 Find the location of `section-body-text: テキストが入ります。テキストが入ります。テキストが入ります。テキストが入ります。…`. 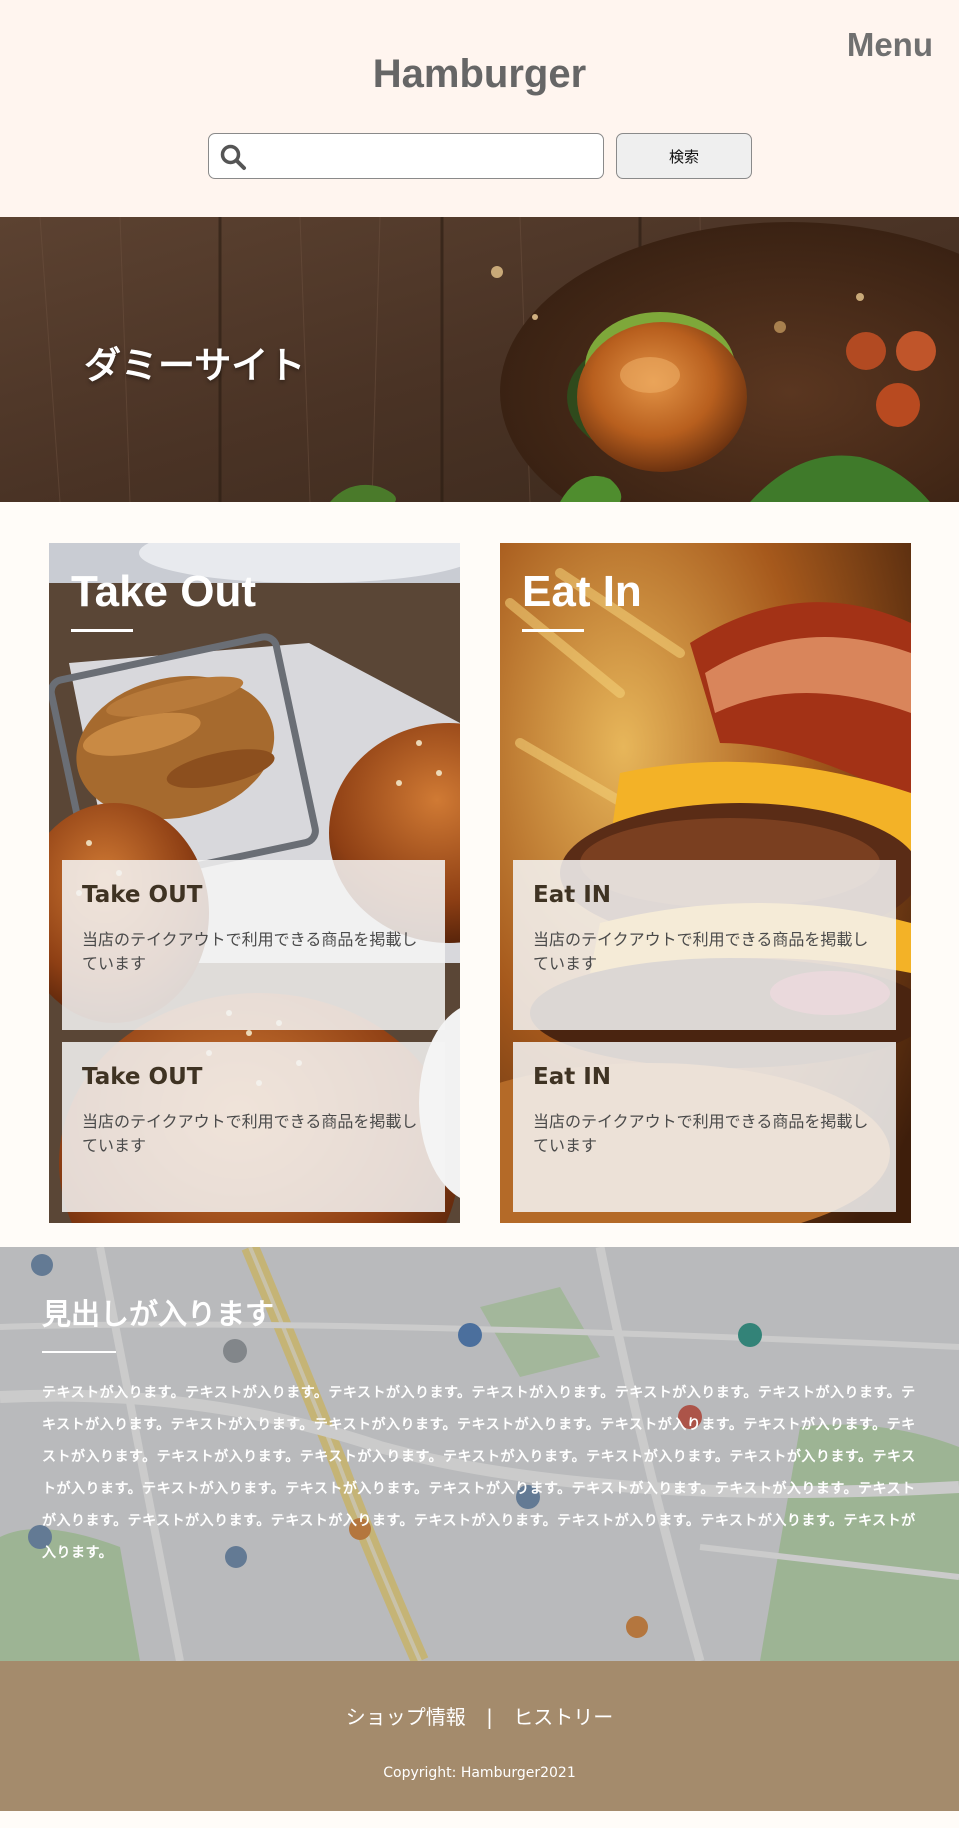

section-body-text: テキストが入ります。テキストが入ります。テキストが入ります。テキストが入ります。… is located at coordinates (479, 1473).